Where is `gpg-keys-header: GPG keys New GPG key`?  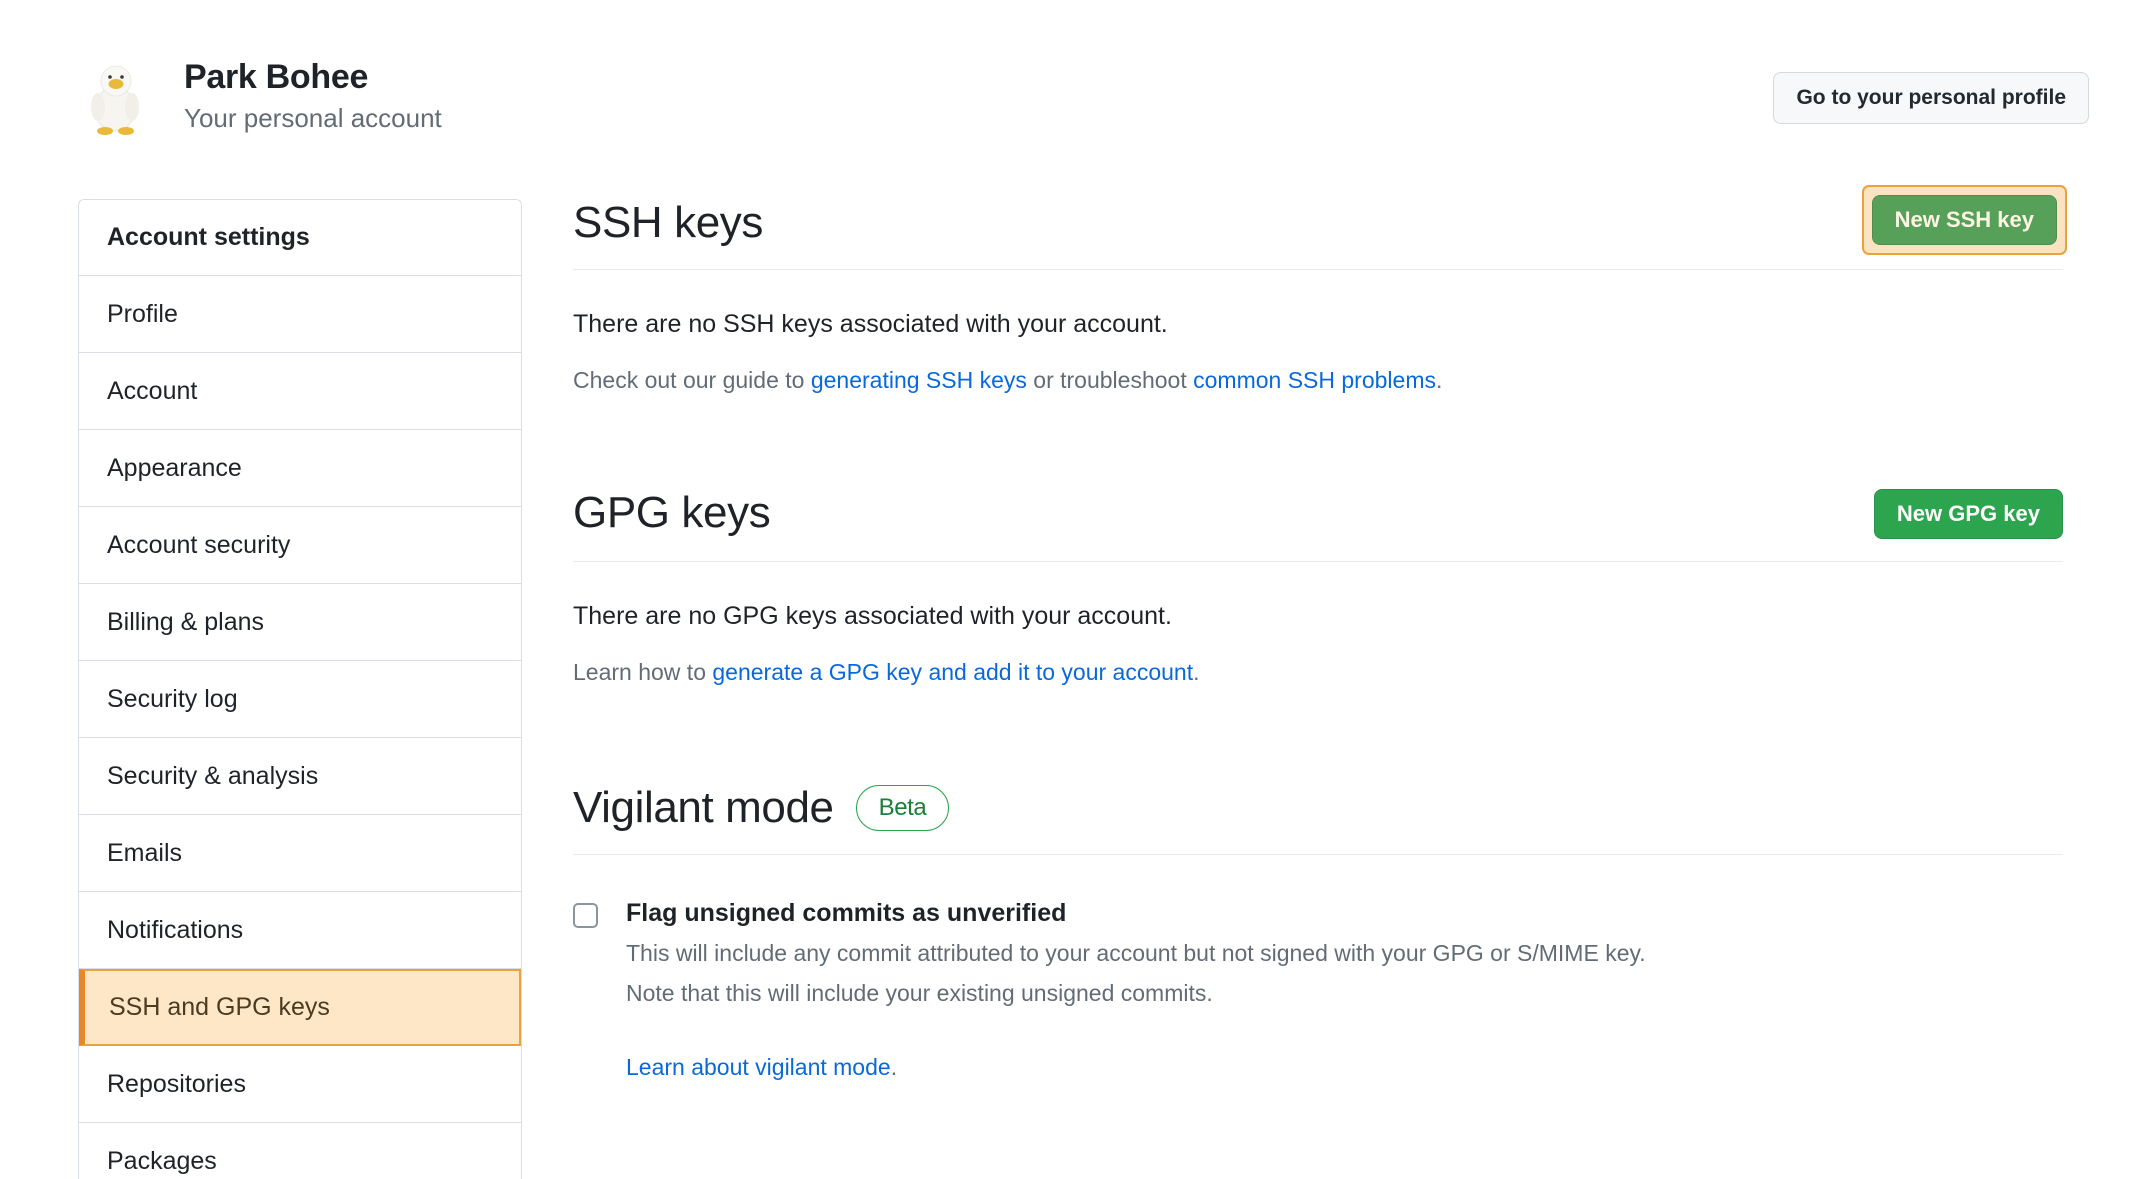 gpg-keys-header: GPG keys New GPG key is located at coordinates (1318, 524).